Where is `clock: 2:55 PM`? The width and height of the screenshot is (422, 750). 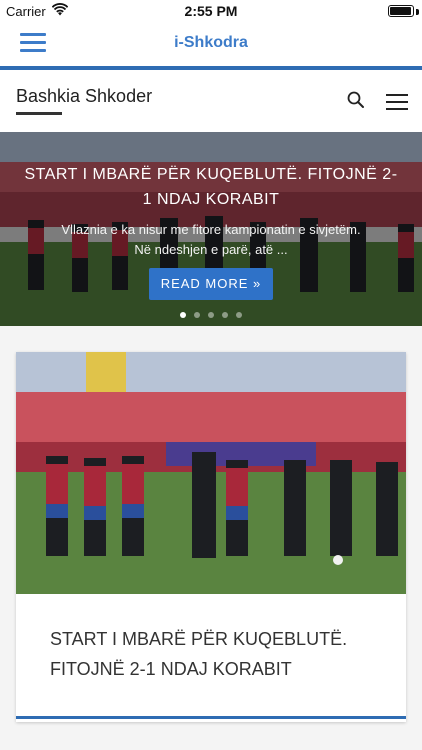
clock: 2:55 PM is located at coordinates (211, 11).